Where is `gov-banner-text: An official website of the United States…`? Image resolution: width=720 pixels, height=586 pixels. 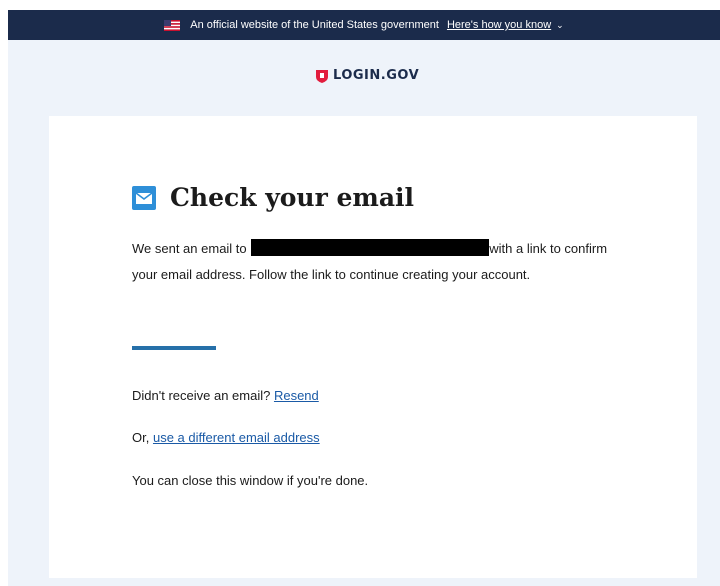 gov-banner-text: An official website of the United States… is located at coordinates (314, 25).